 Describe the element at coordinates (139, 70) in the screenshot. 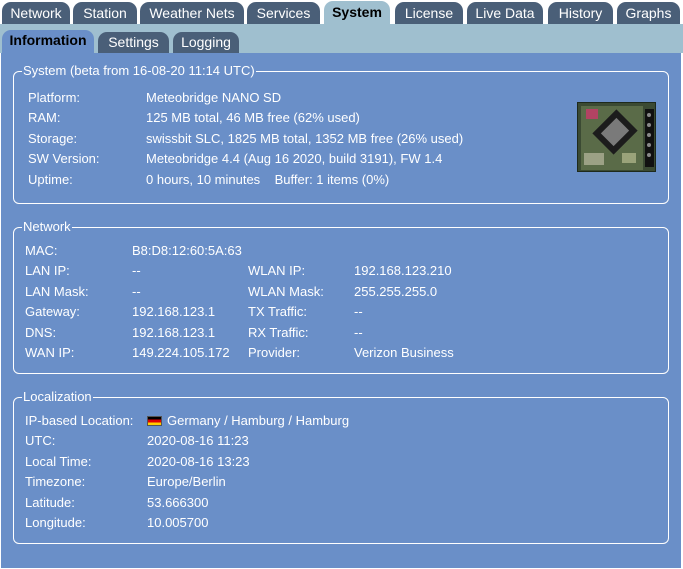

I see `system-section-title: System (beta from 16-08-20 11:14 UTC)` at that location.